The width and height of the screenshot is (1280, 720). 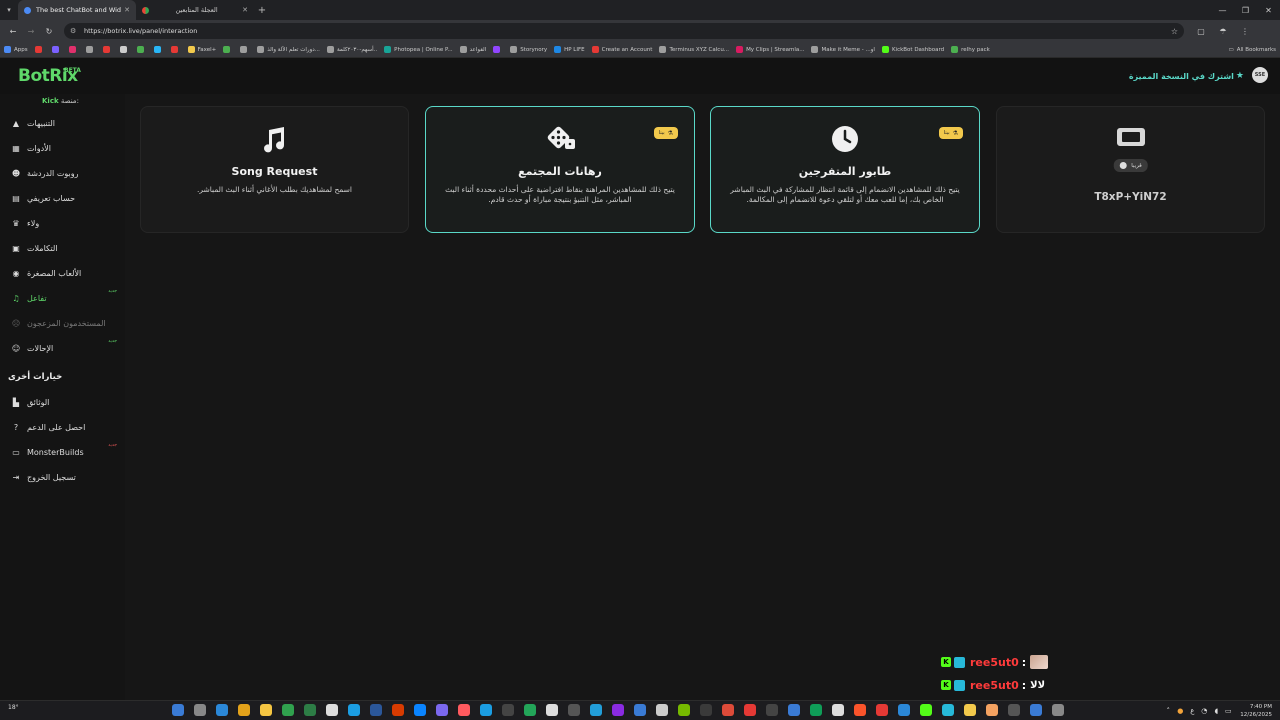 What do you see at coordinates (74, 31) in the screenshot?
I see `site-info-icon: ⚙` at bounding box center [74, 31].